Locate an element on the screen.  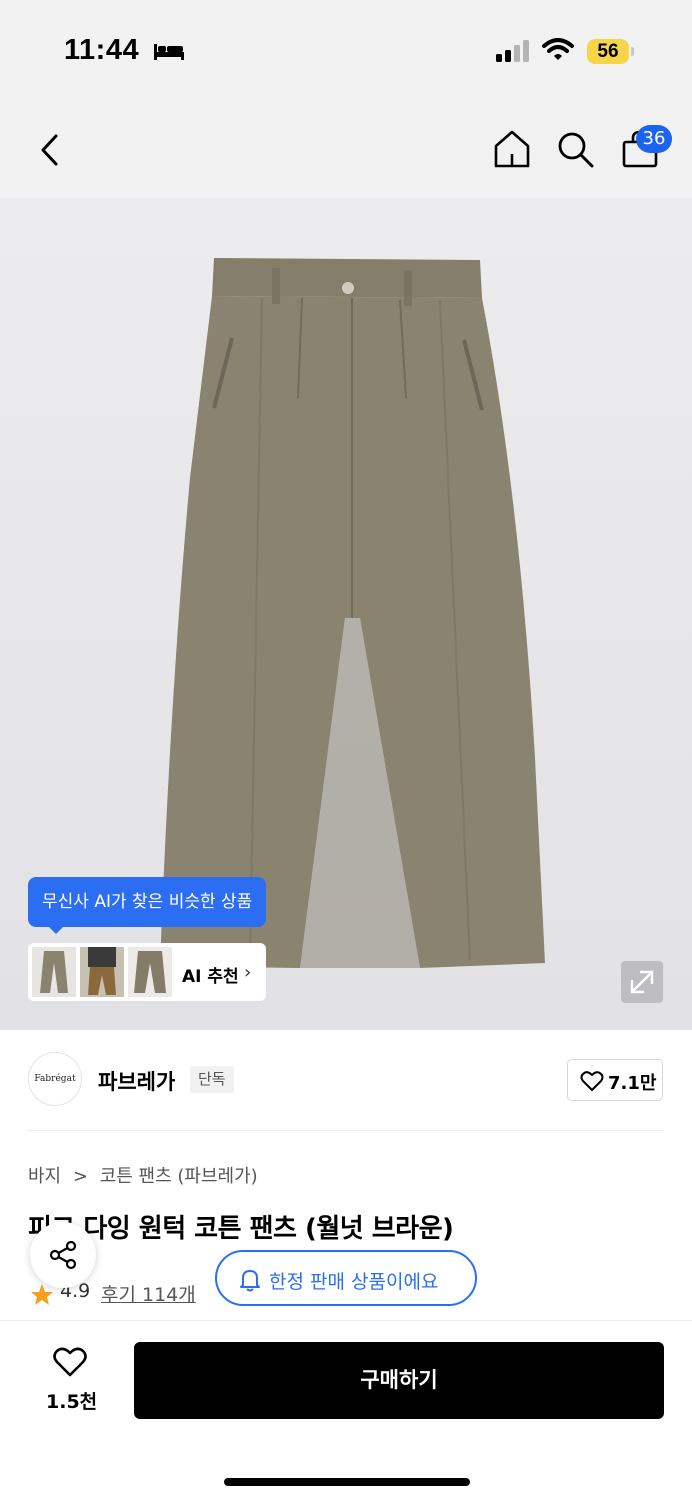
limited-sale-badge: 한정 판매 상품이에요 is located at coordinates (346, 1278).